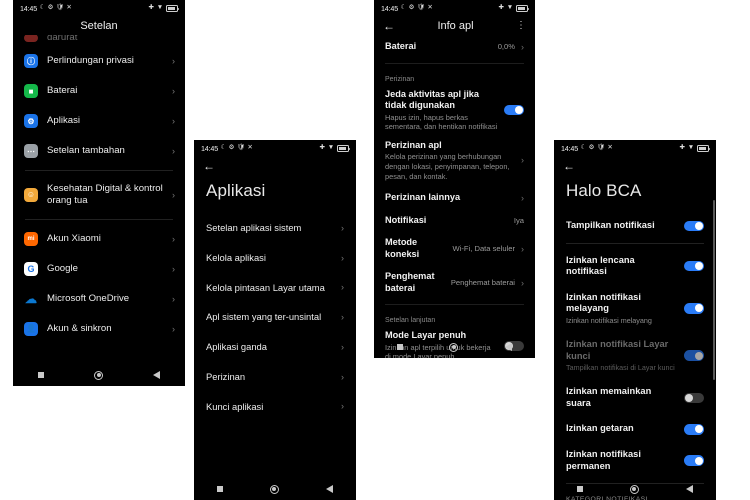 The image size is (750, 500). What do you see at coordinates (31, 91) in the screenshot?
I see `battery-icon: ■` at bounding box center [31, 91].